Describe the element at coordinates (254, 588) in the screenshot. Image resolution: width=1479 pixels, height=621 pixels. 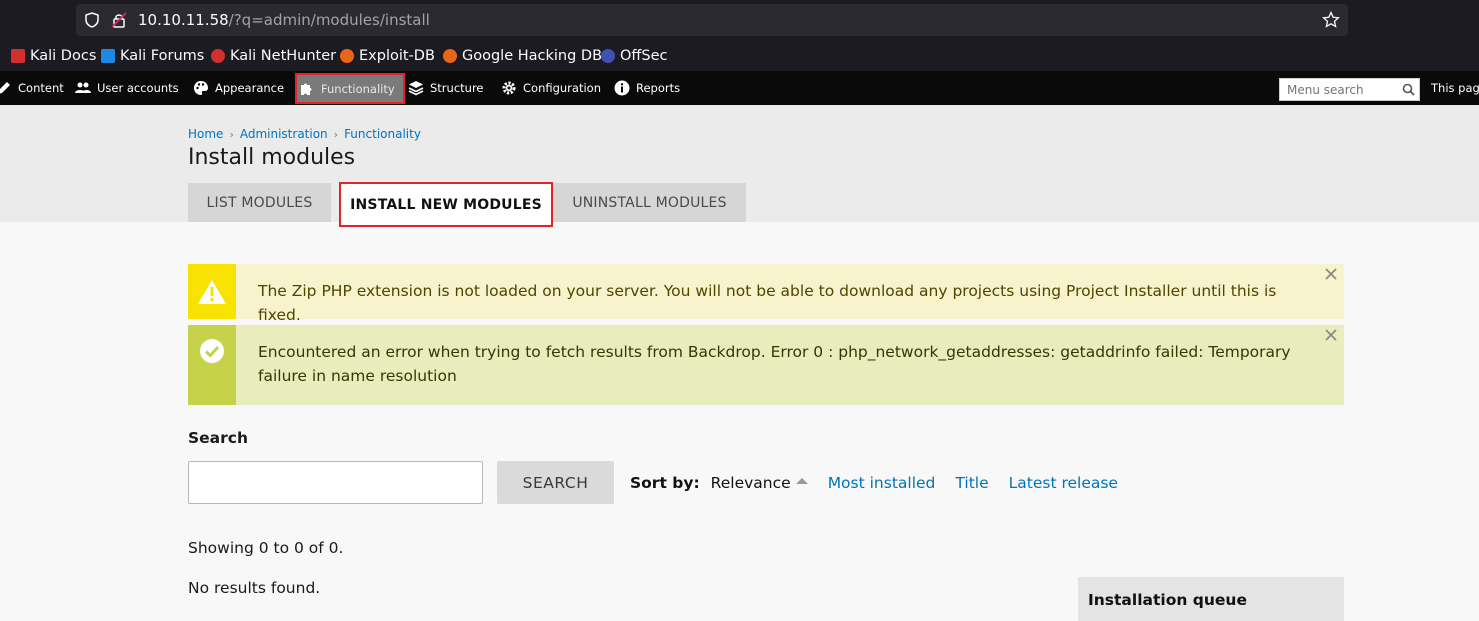
I see `no-results-text: No results found.` at that location.